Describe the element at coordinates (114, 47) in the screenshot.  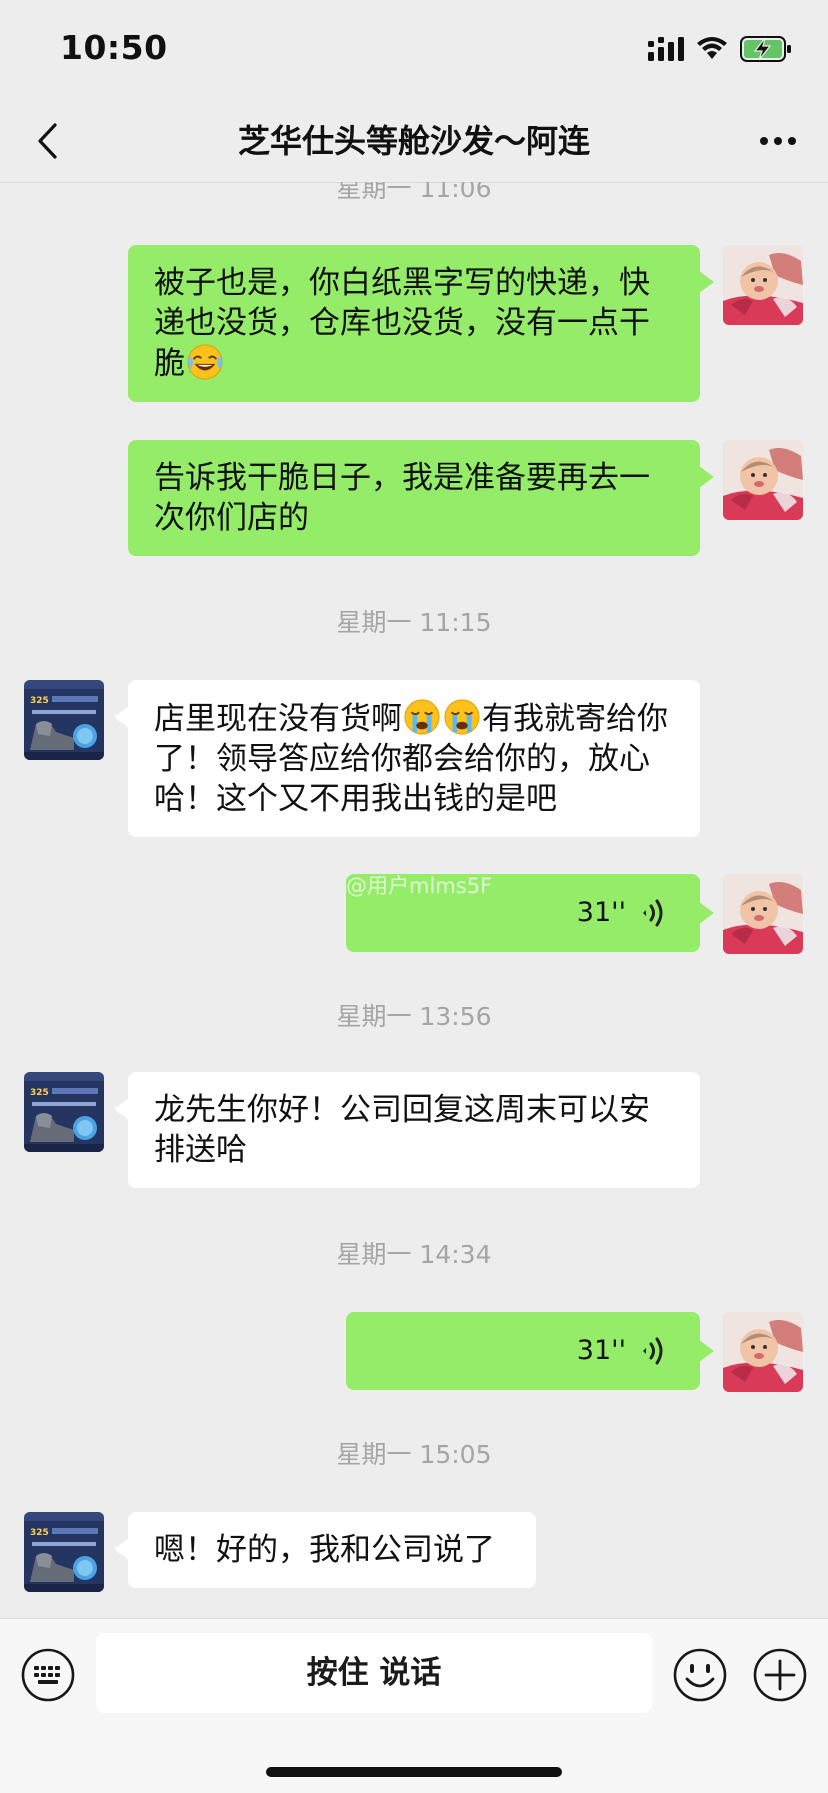
I see `status-time: 10:50` at that location.